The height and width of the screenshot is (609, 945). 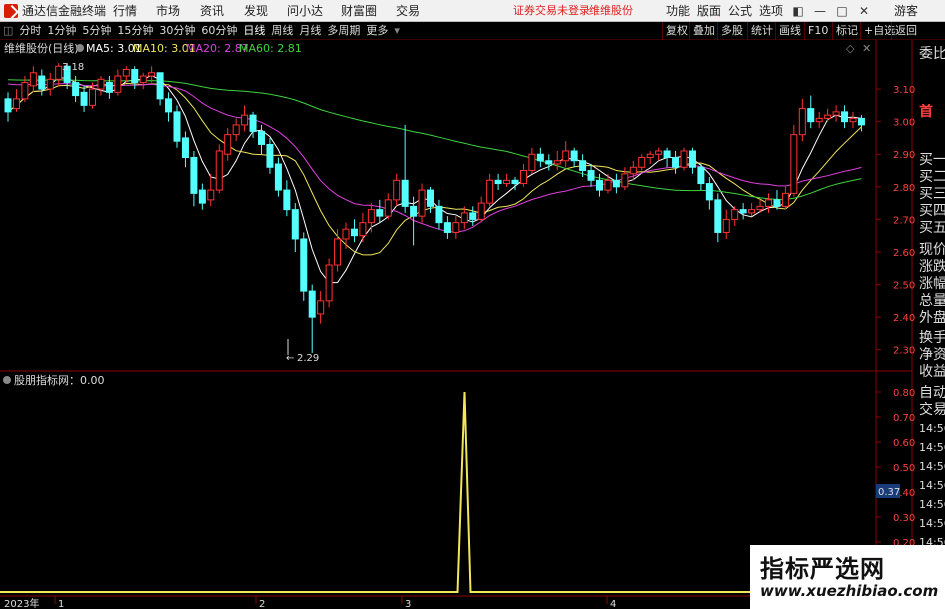 What do you see at coordinates (408, 604) in the screenshot?
I see `x-label-mar: 3` at bounding box center [408, 604].